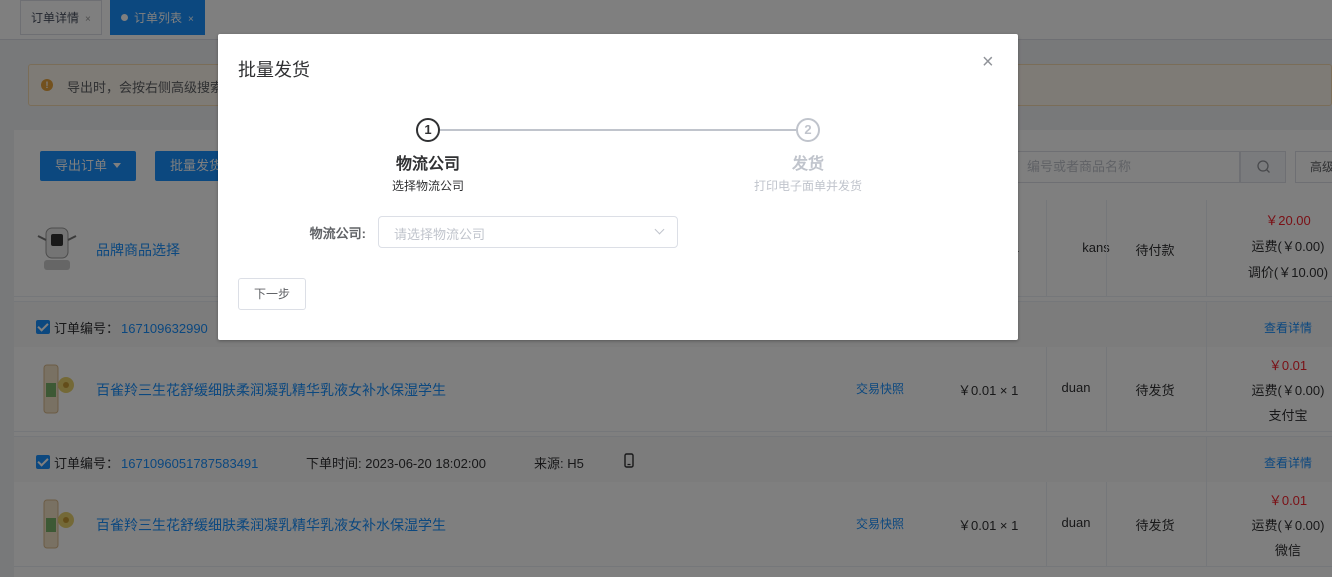  Describe the element at coordinates (440, 234) in the screenshot. I see `select-placeholder: 请选择物流公司` at that location.